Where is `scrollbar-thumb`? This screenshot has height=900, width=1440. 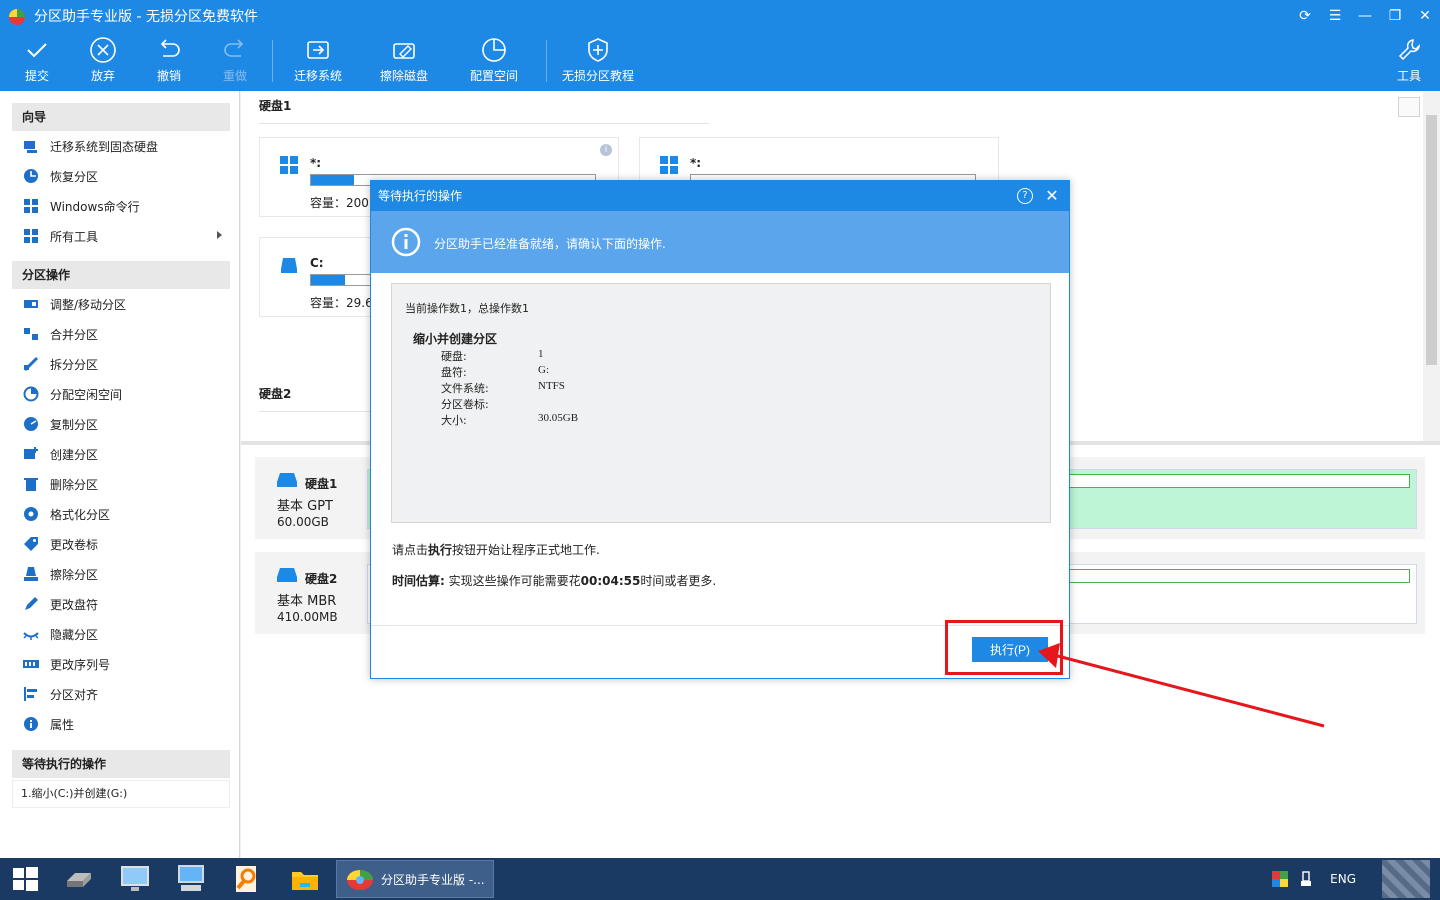 scrollbar-thumb is located at coordinates (1431, 240).